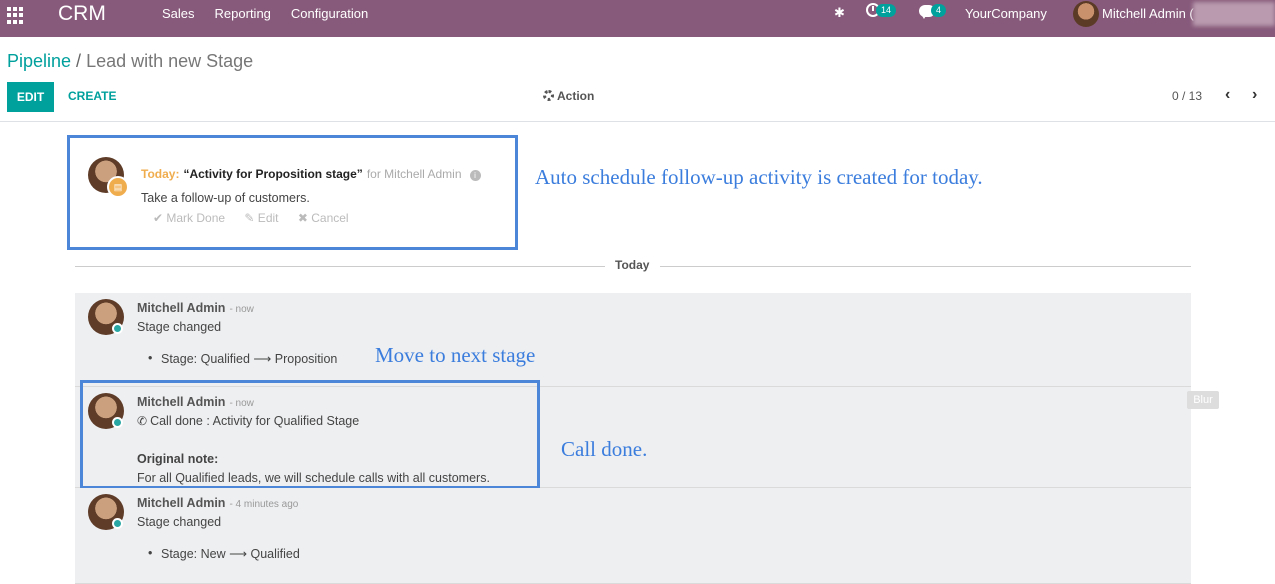 The height and width of the screenshot is (584, 1275). What do you see at coordinates (1254, 95) in the screenshot?
I see `chevron-right-icon: ›` at bounding box center [1254, 95].